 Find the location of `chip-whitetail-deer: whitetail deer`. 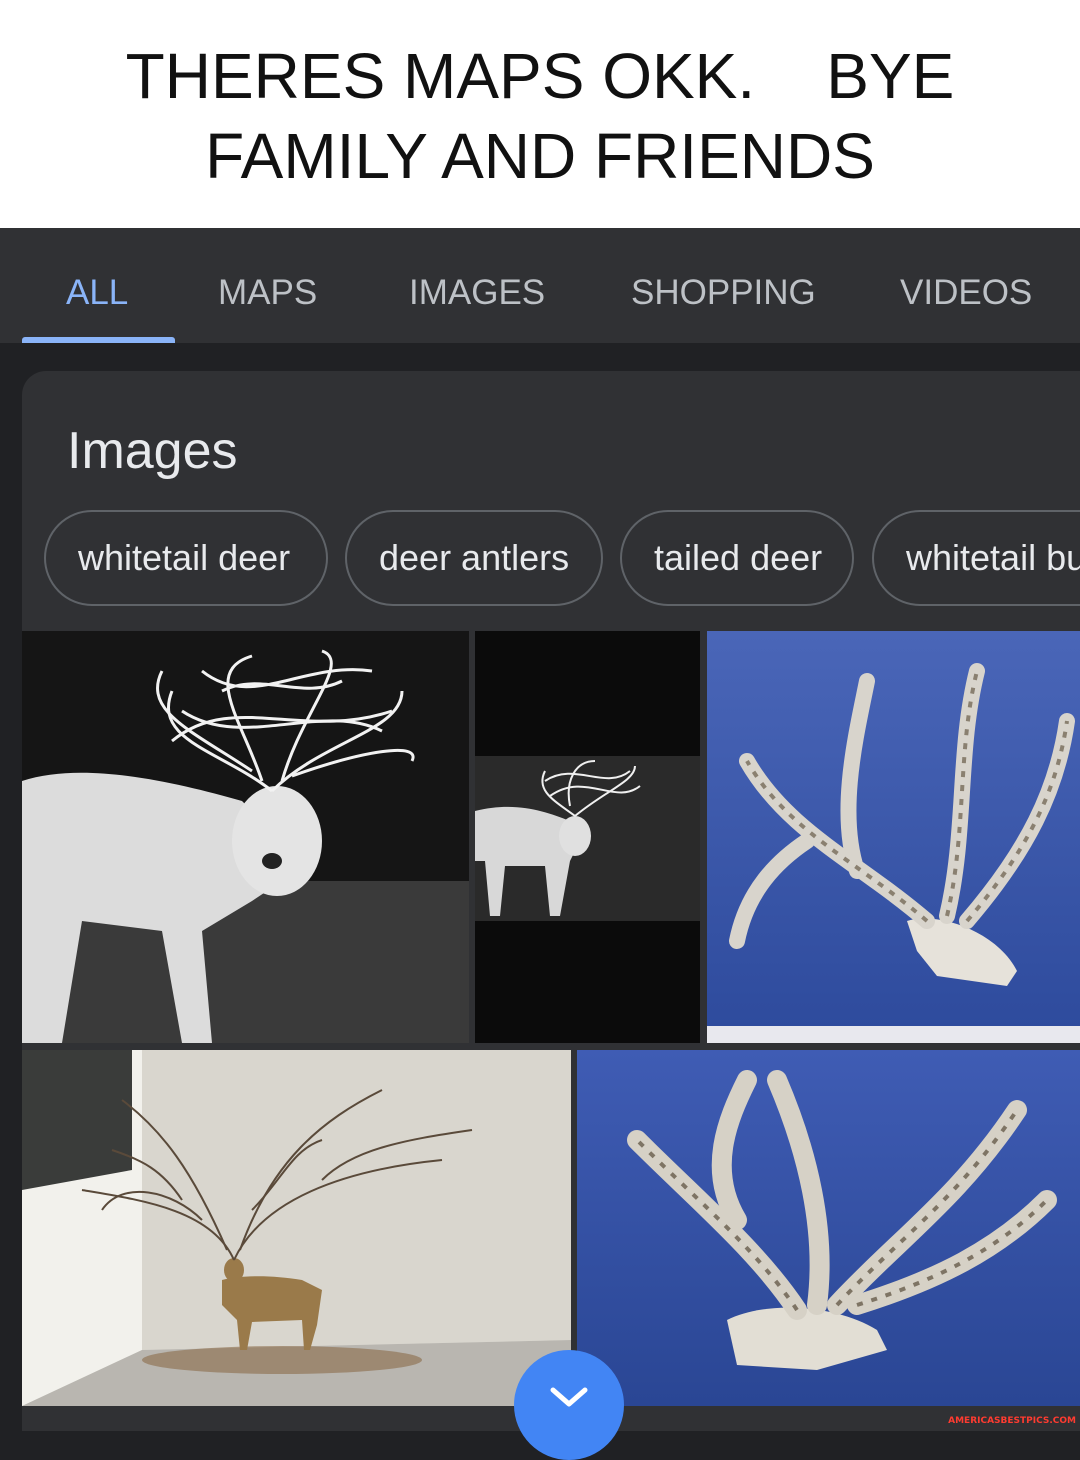

chip-whitetail-deer: whitetail deer is located at coordinates (186, 558).